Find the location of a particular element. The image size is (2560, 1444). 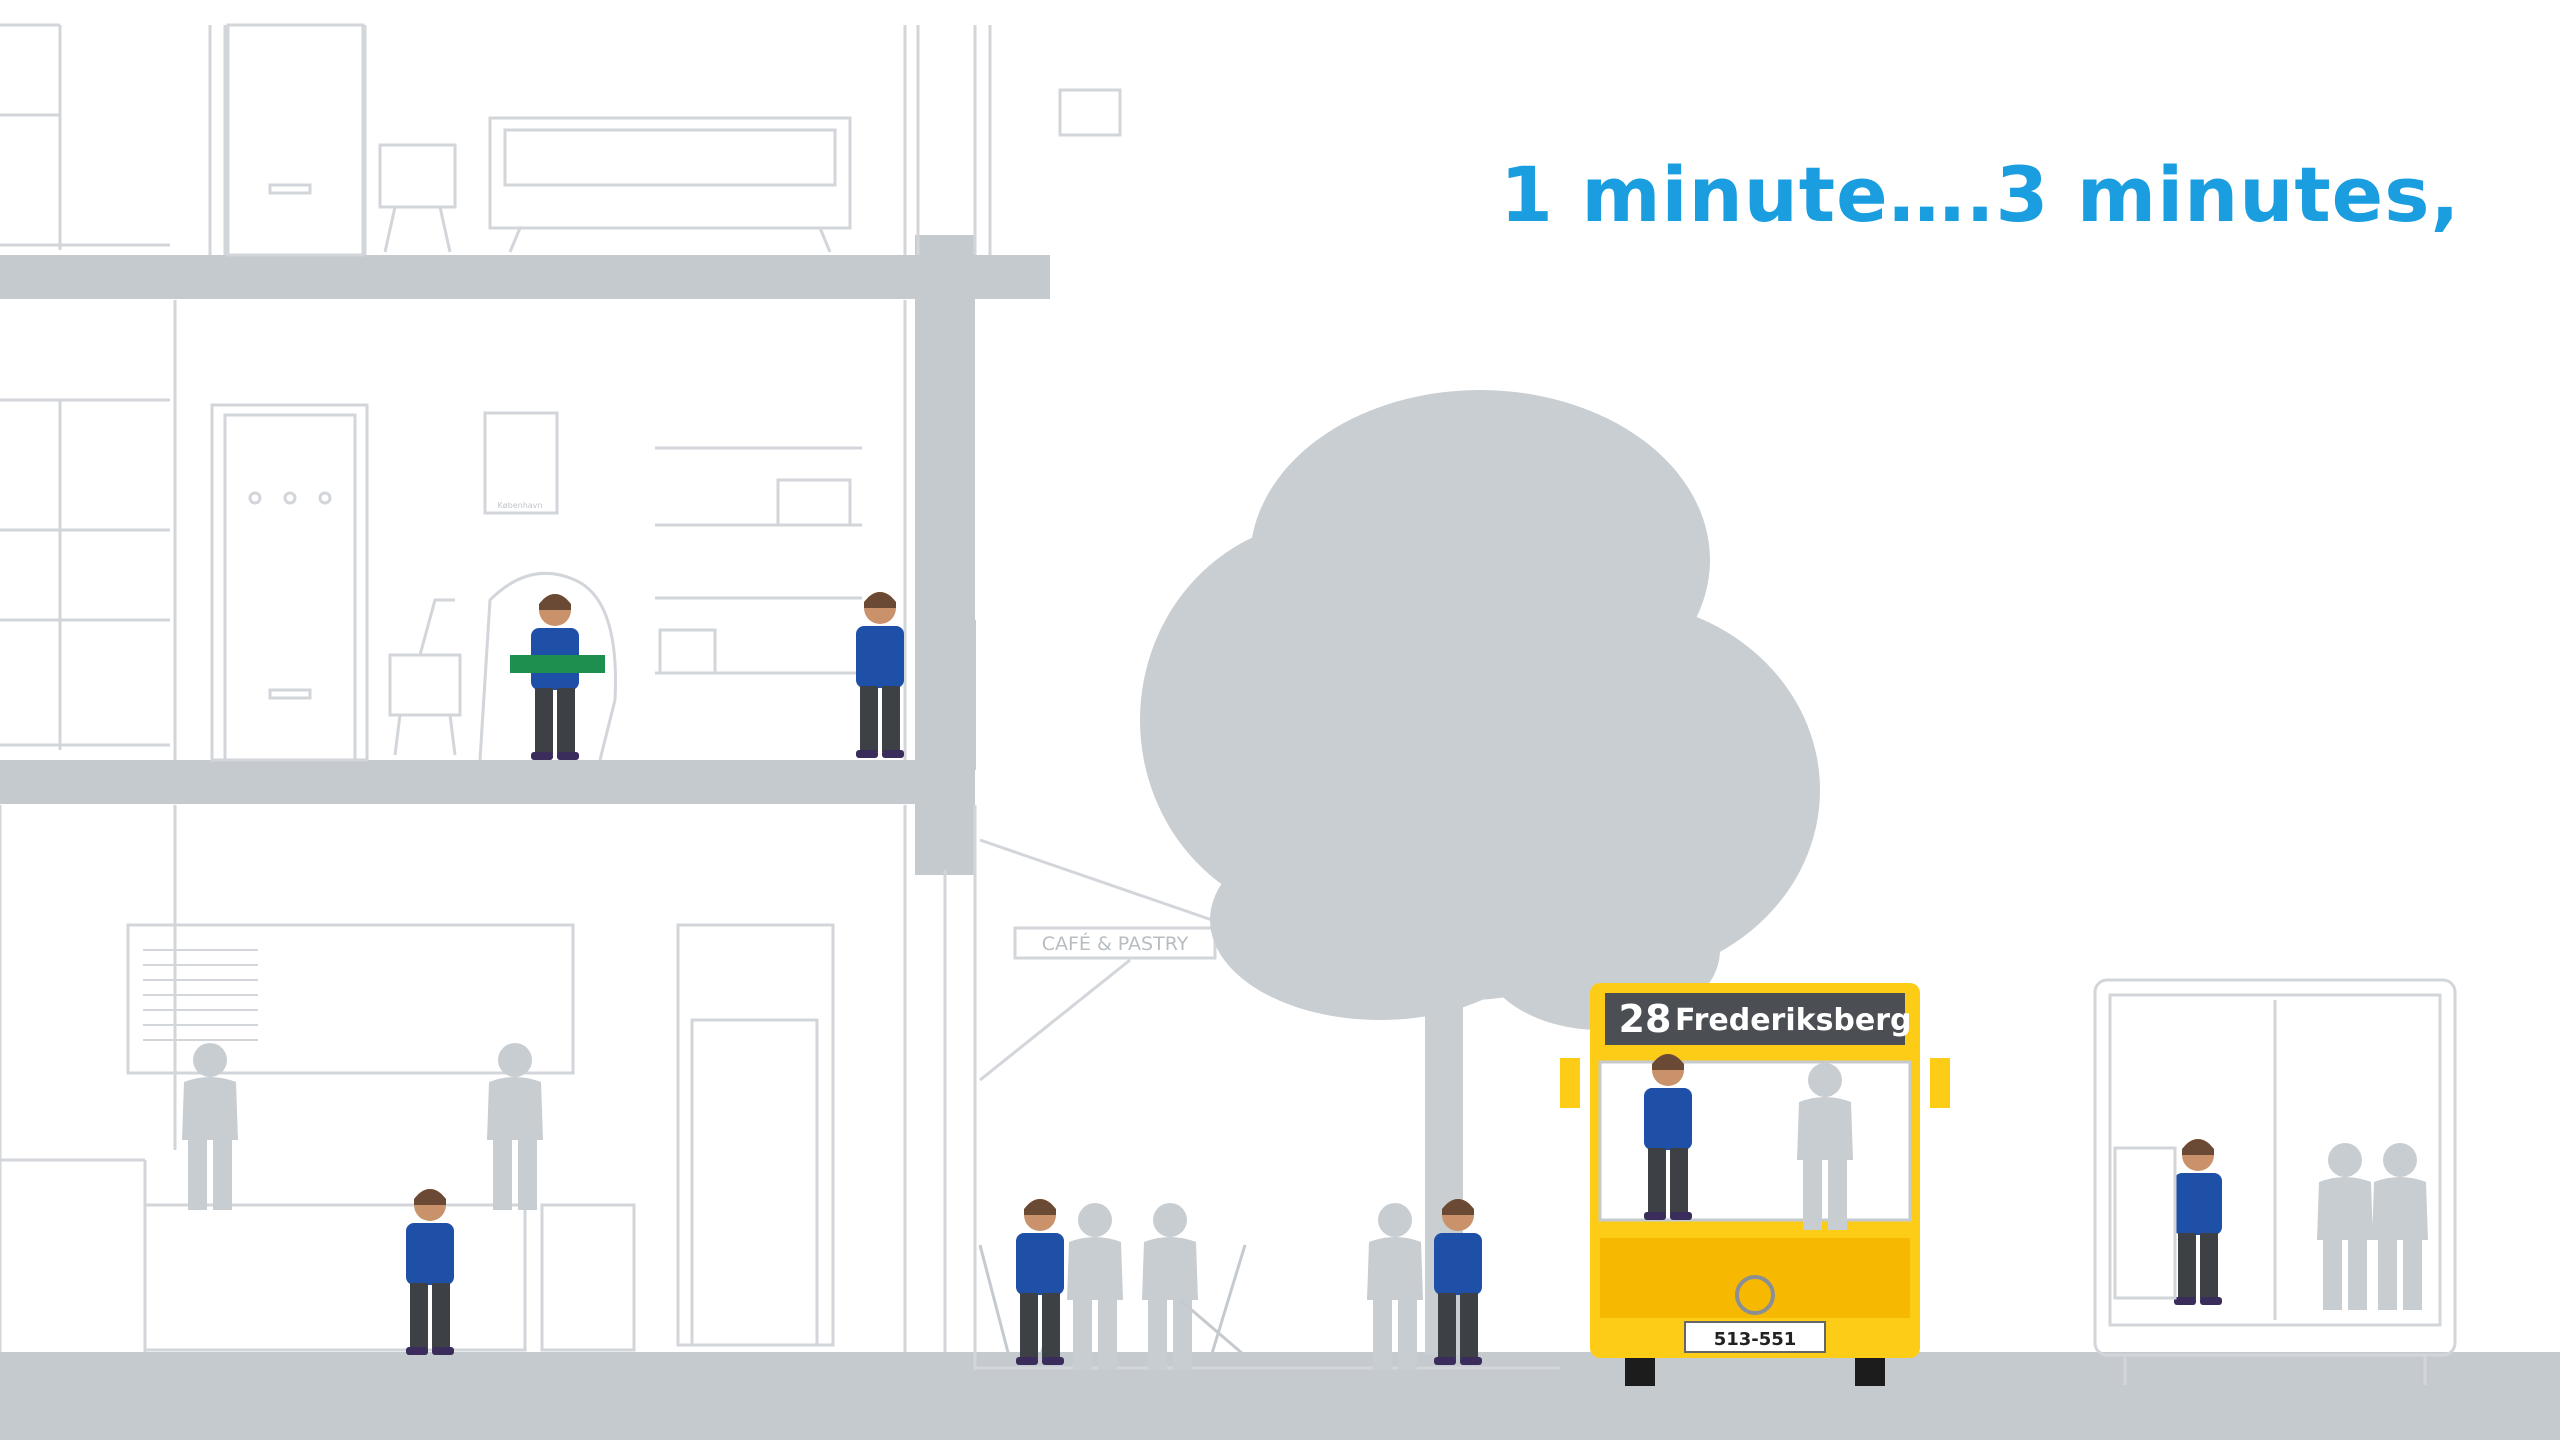

building-column is located at coordinates (945, 555).